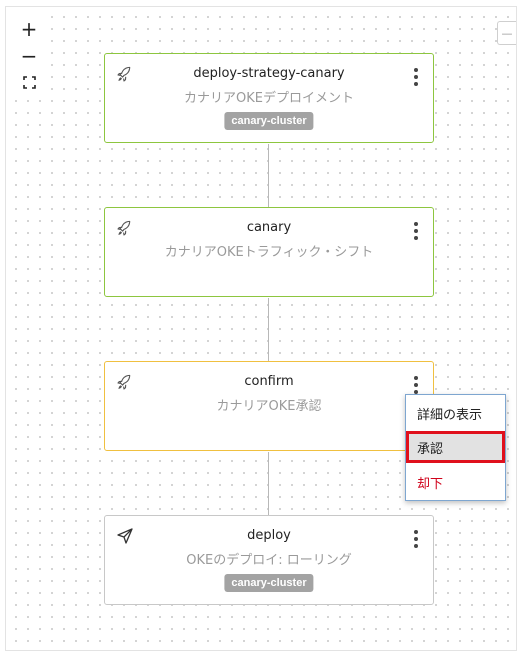 The height and width of the screenshot is (657, 517). Describe the element at coordinates (430, 449) in the screenshot. I see `menu-item-label: 承認` at that location.